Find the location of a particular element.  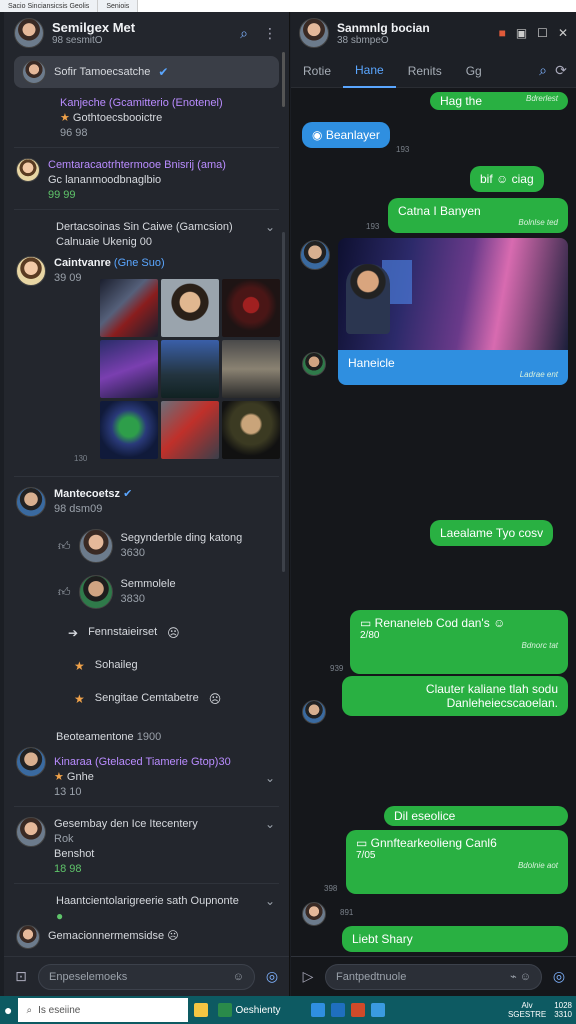

tab-gg: Gg is located at coordinates (474, 71).